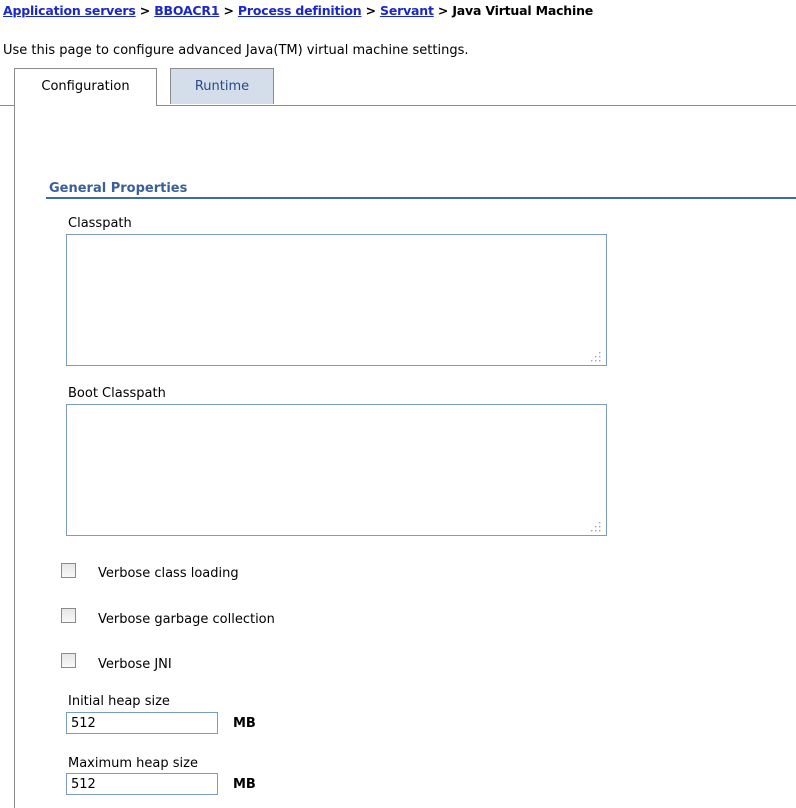 Image resolution: width=796 pixels, height=808 pixels. Describe the element at coordinates (68, 660) in the screenshot. I see `verbose-jni-checkbox` at that location.